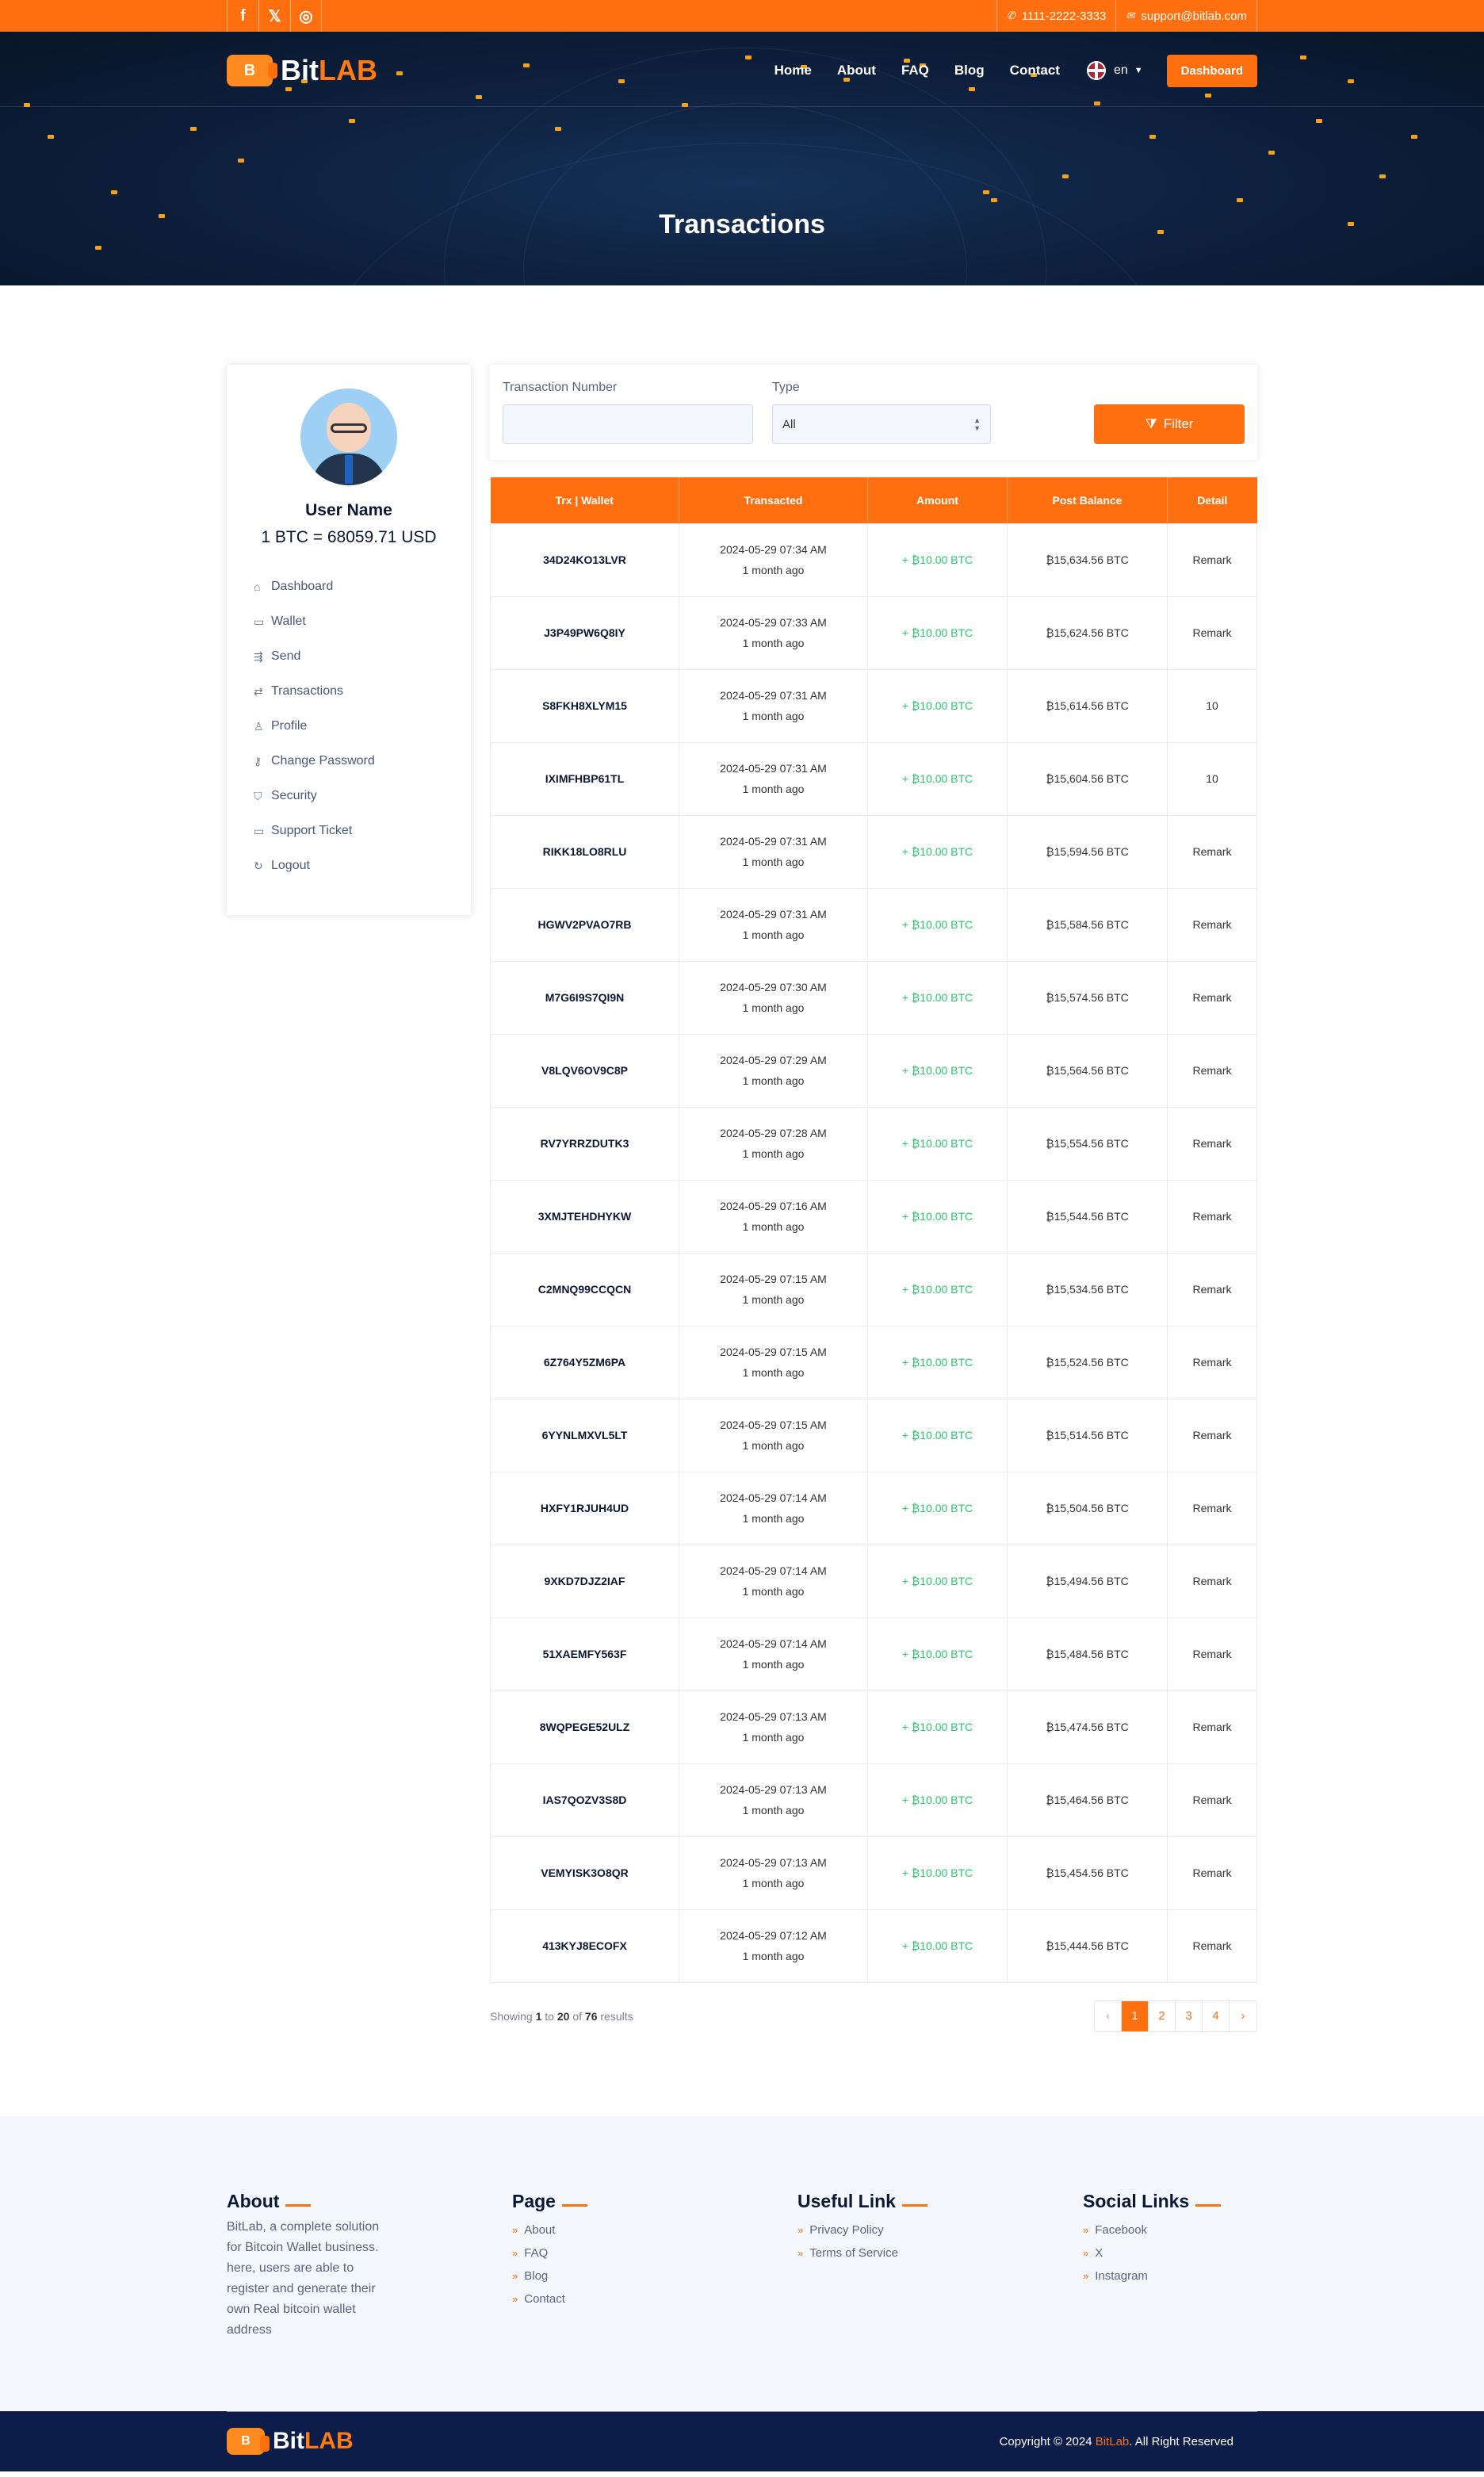 Image resolution: width=1484 pixels, height=2477 pixels. I want to click on trx-cell: RV7YRRZDUTK3, so click(584, 1144).